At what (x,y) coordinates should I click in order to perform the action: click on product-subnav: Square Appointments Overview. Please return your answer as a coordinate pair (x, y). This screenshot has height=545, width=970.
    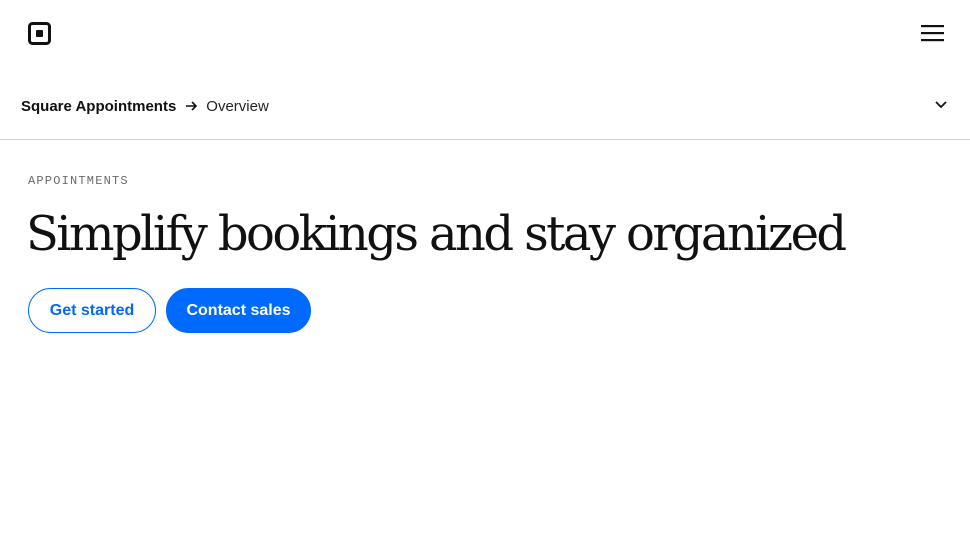
    Looking at the image, I should click on (485, 105).